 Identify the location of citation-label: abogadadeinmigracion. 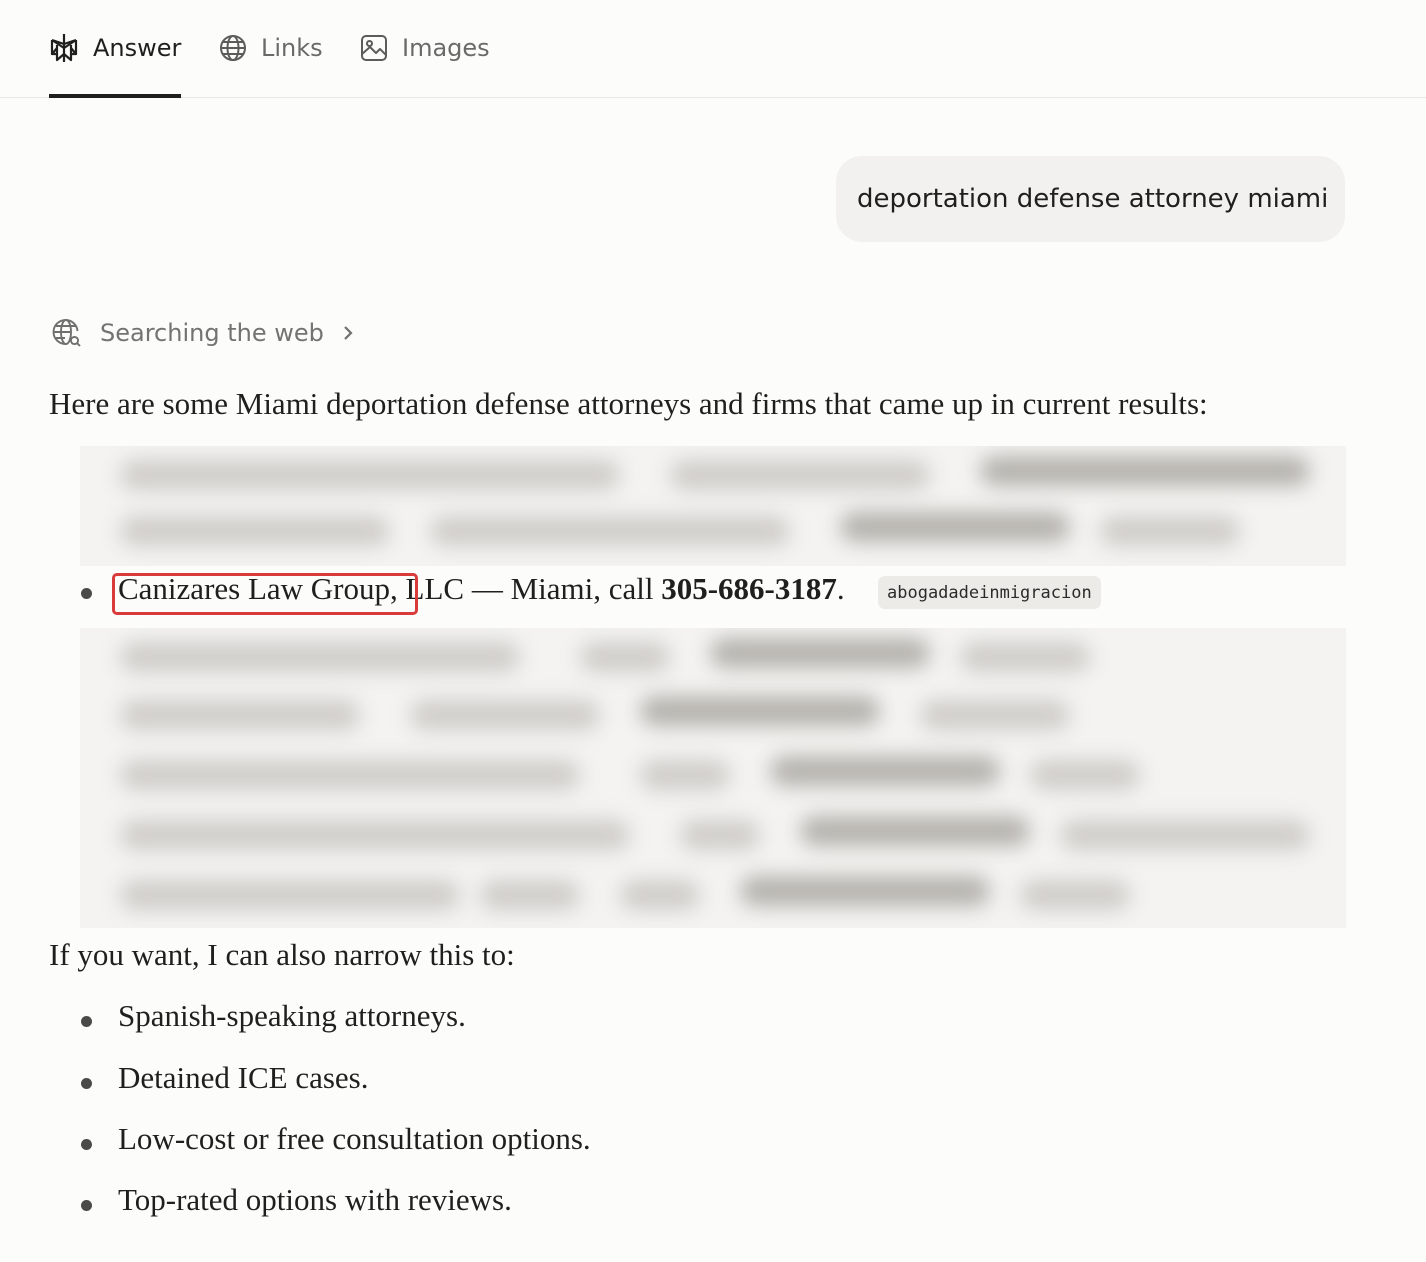
(989, 592).